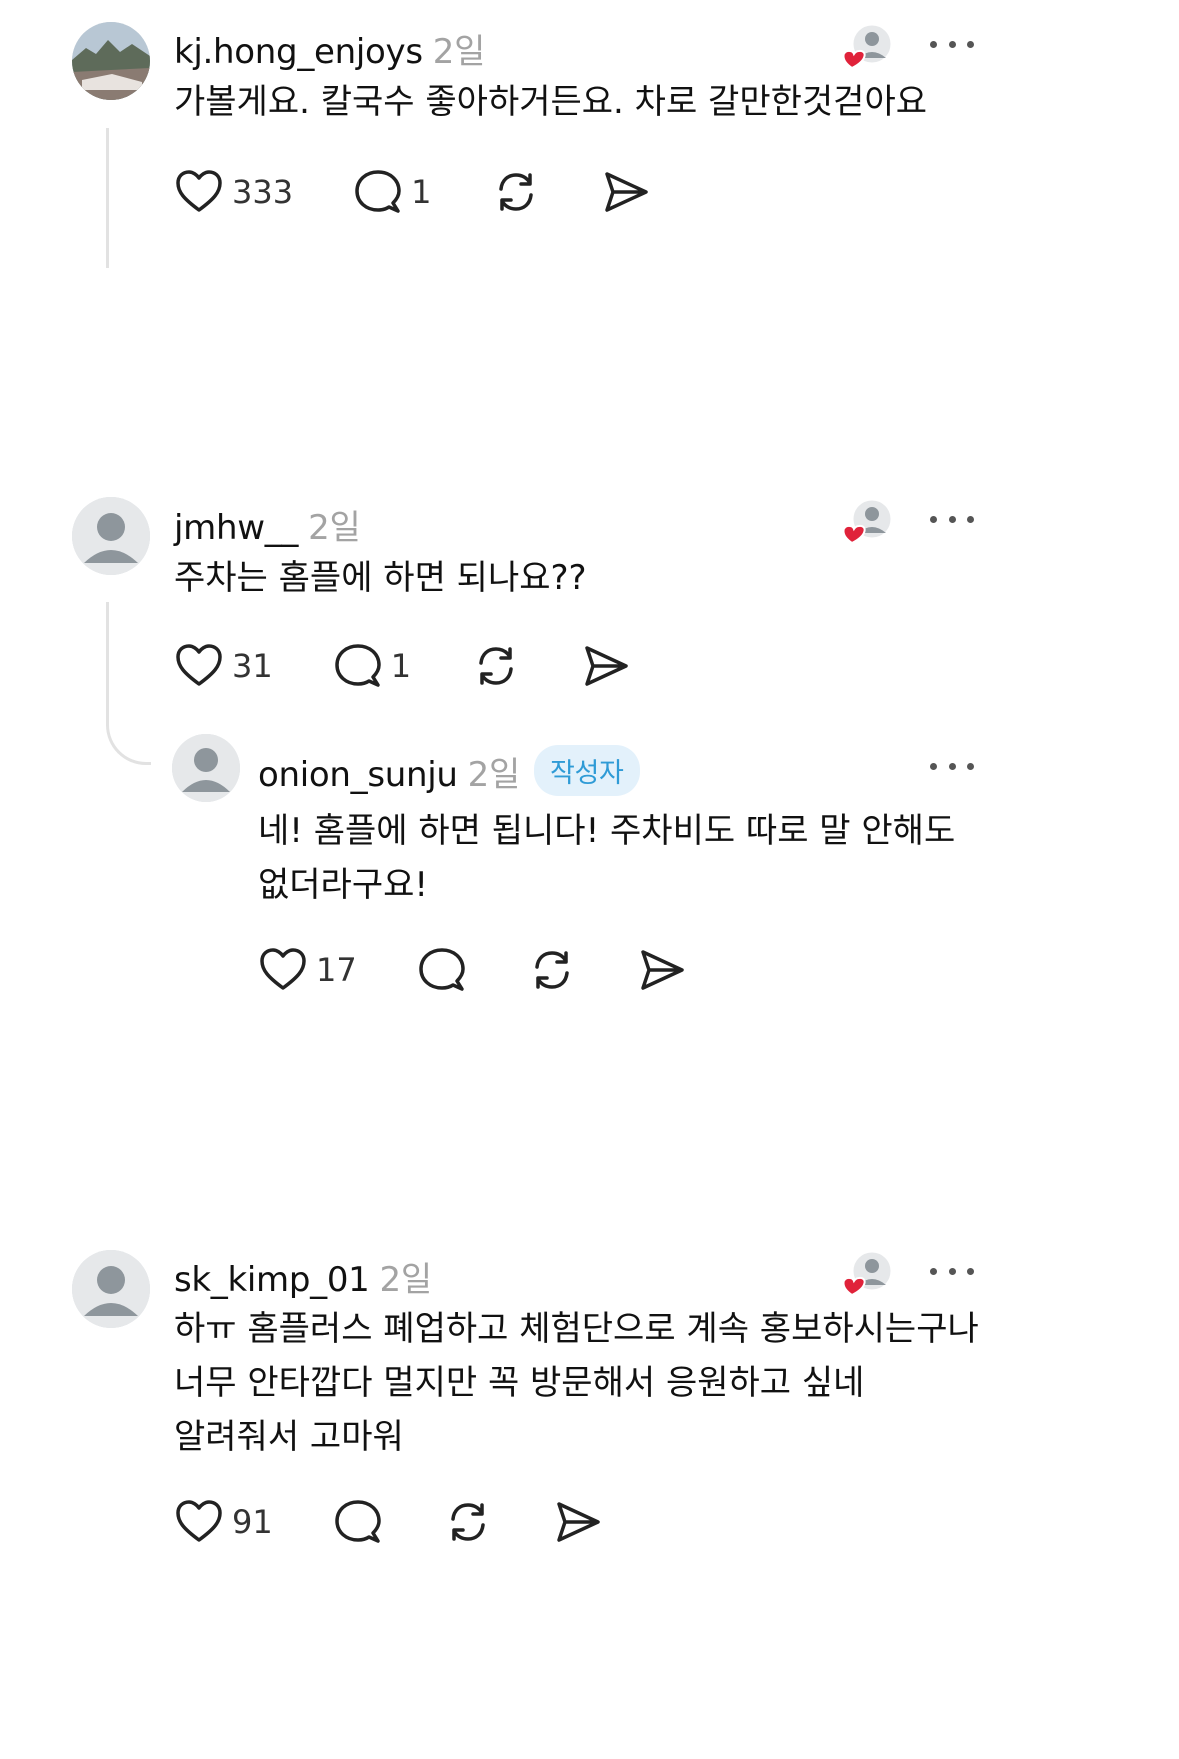  Describe the element at coordinates (442, 192) in the screenshot. I see `action-bar: 333 1` at that location.